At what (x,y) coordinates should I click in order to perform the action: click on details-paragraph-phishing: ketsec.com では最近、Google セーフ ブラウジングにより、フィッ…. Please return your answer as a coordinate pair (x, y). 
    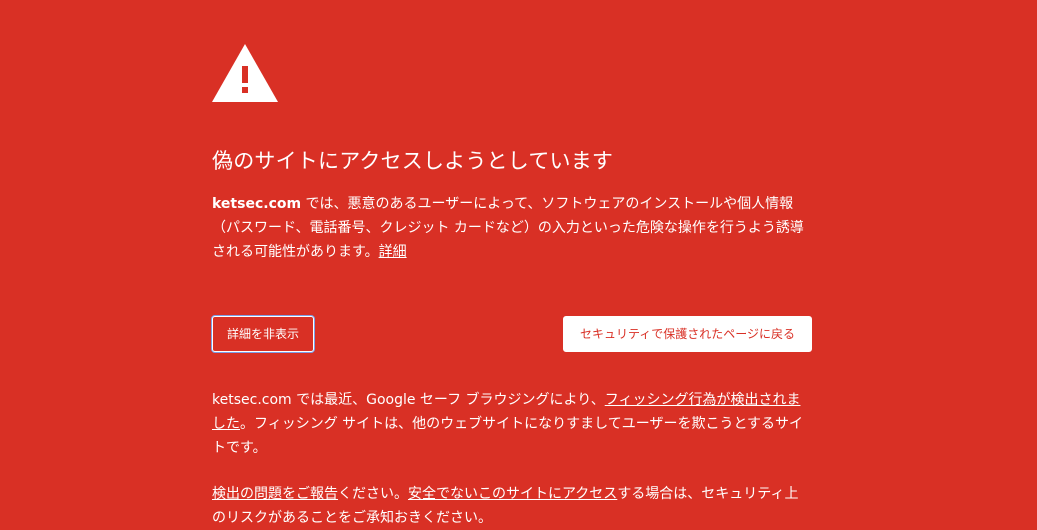
    Looking at the image, I should click on (512, 424).